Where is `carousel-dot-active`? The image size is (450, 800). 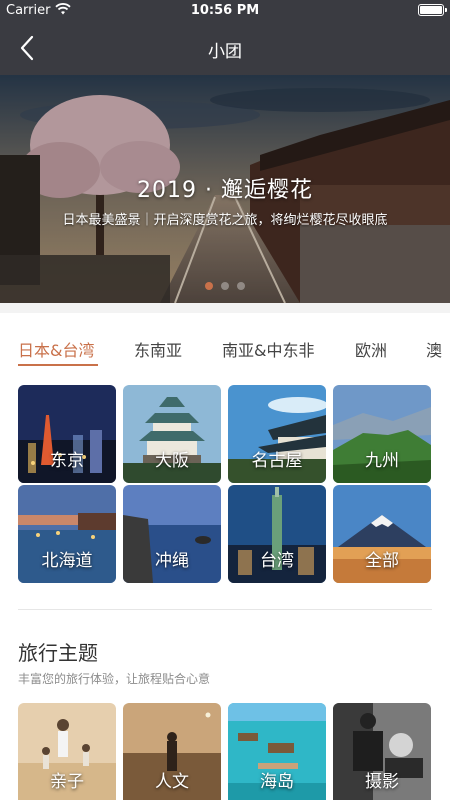
carousel-dot-active is located at coordinates (209, 286).